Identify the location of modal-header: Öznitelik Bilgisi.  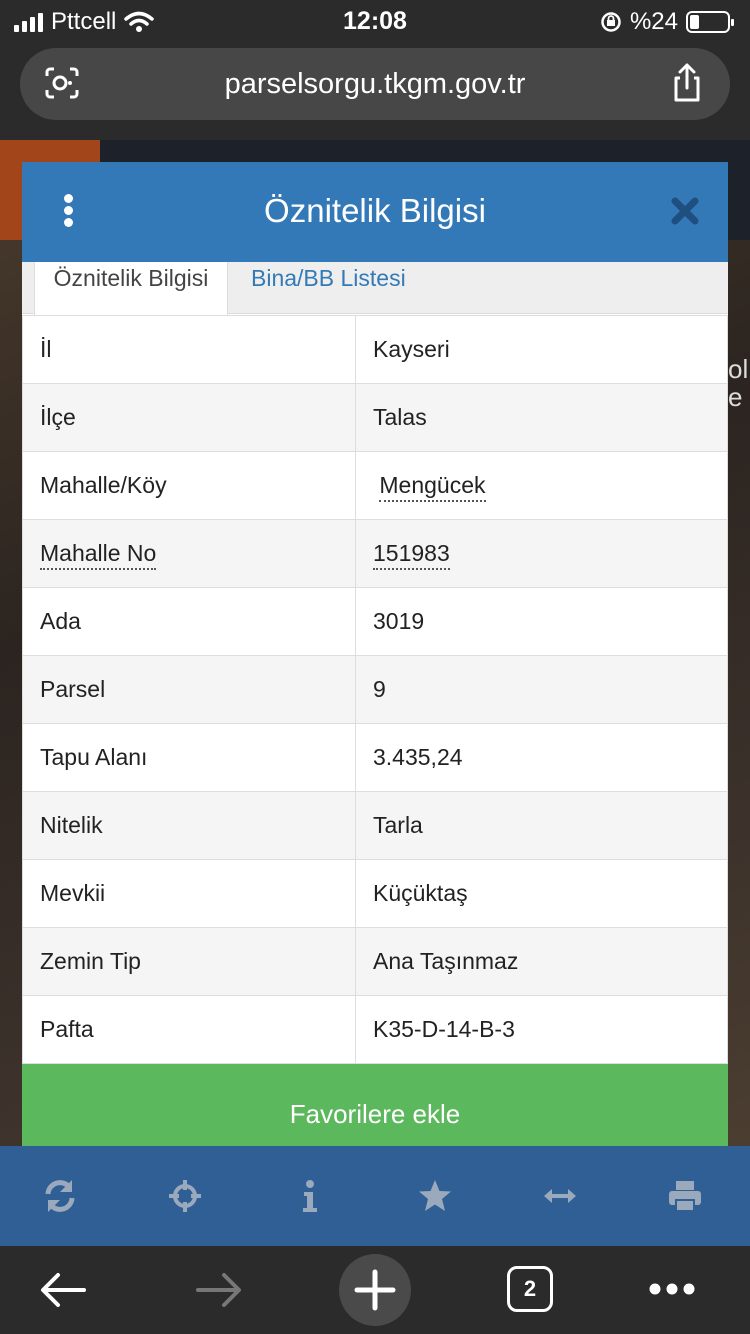
(375, 212).